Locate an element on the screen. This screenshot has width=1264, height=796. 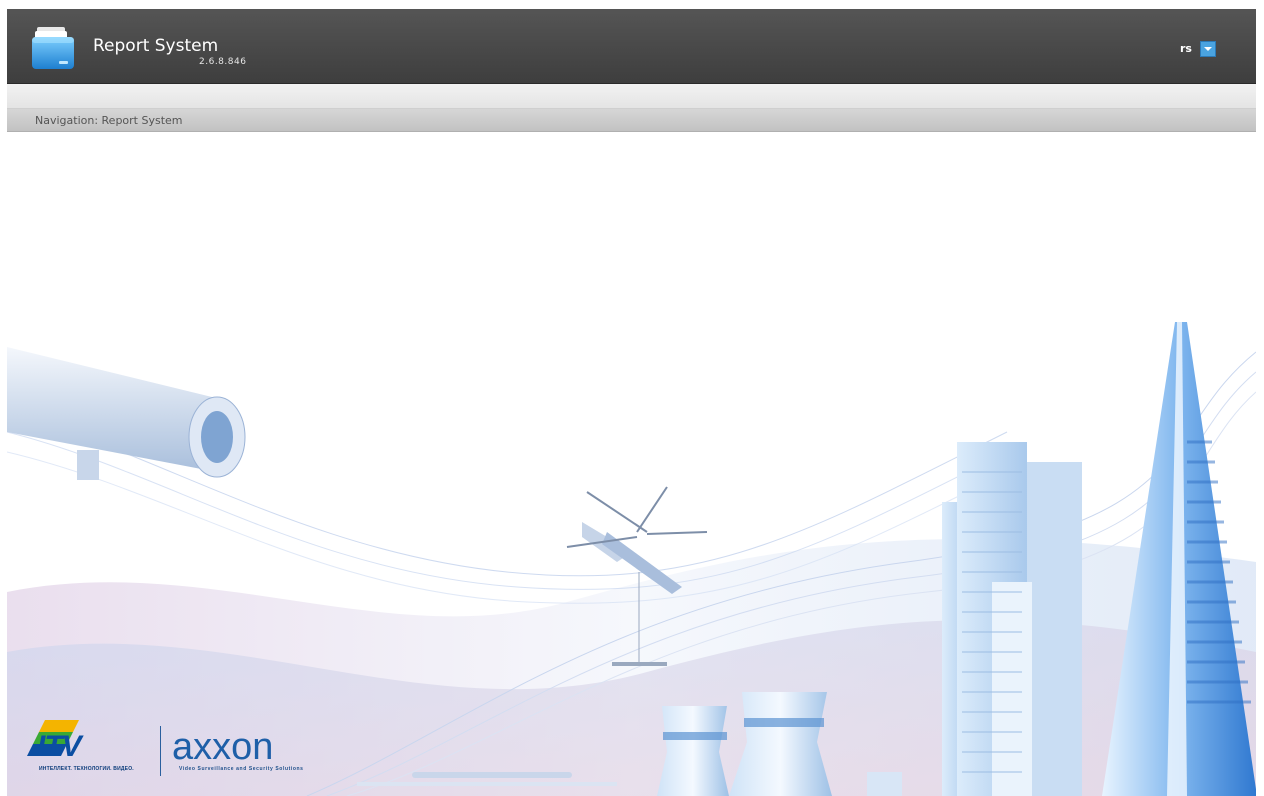
toolbar-strip is located at coordinates (631, 96).